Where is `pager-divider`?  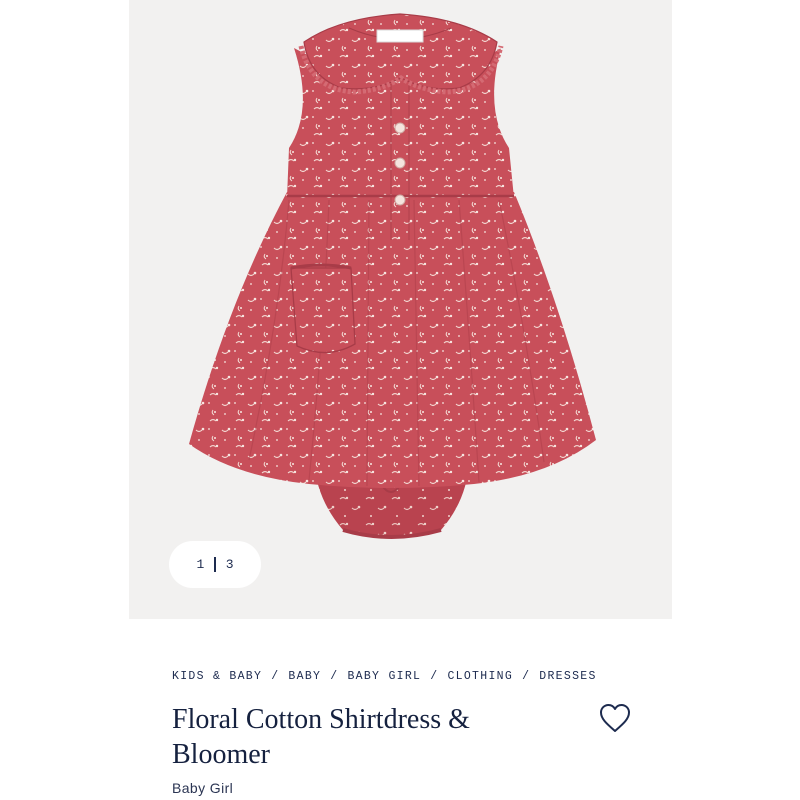
pager-divider is located at coordinates (215, 564).